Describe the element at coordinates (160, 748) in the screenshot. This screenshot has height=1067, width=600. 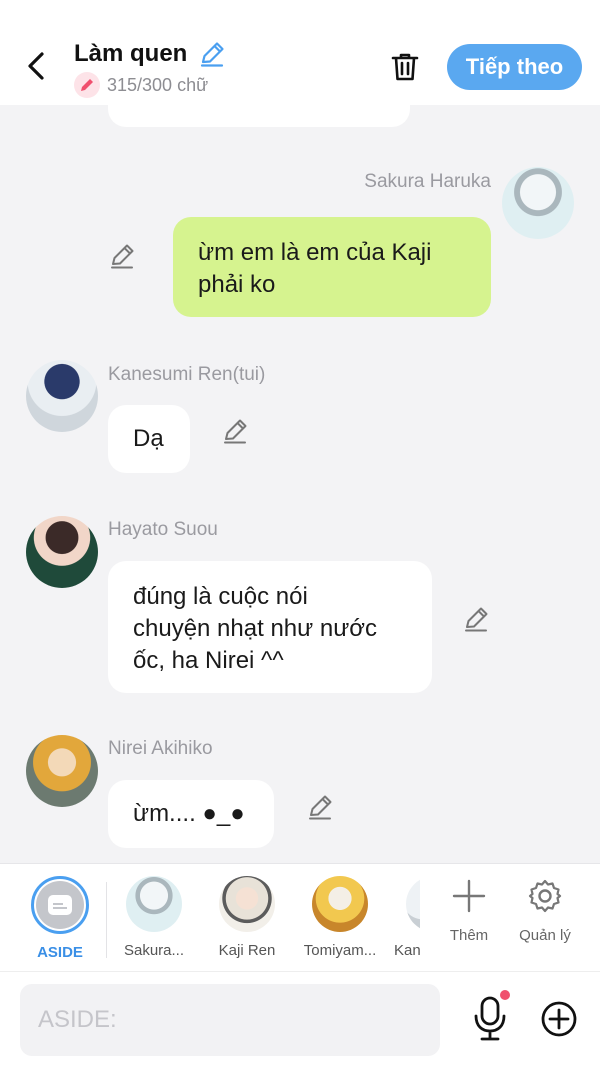
I see `sender-name: Nirei Akihiko` at that location.